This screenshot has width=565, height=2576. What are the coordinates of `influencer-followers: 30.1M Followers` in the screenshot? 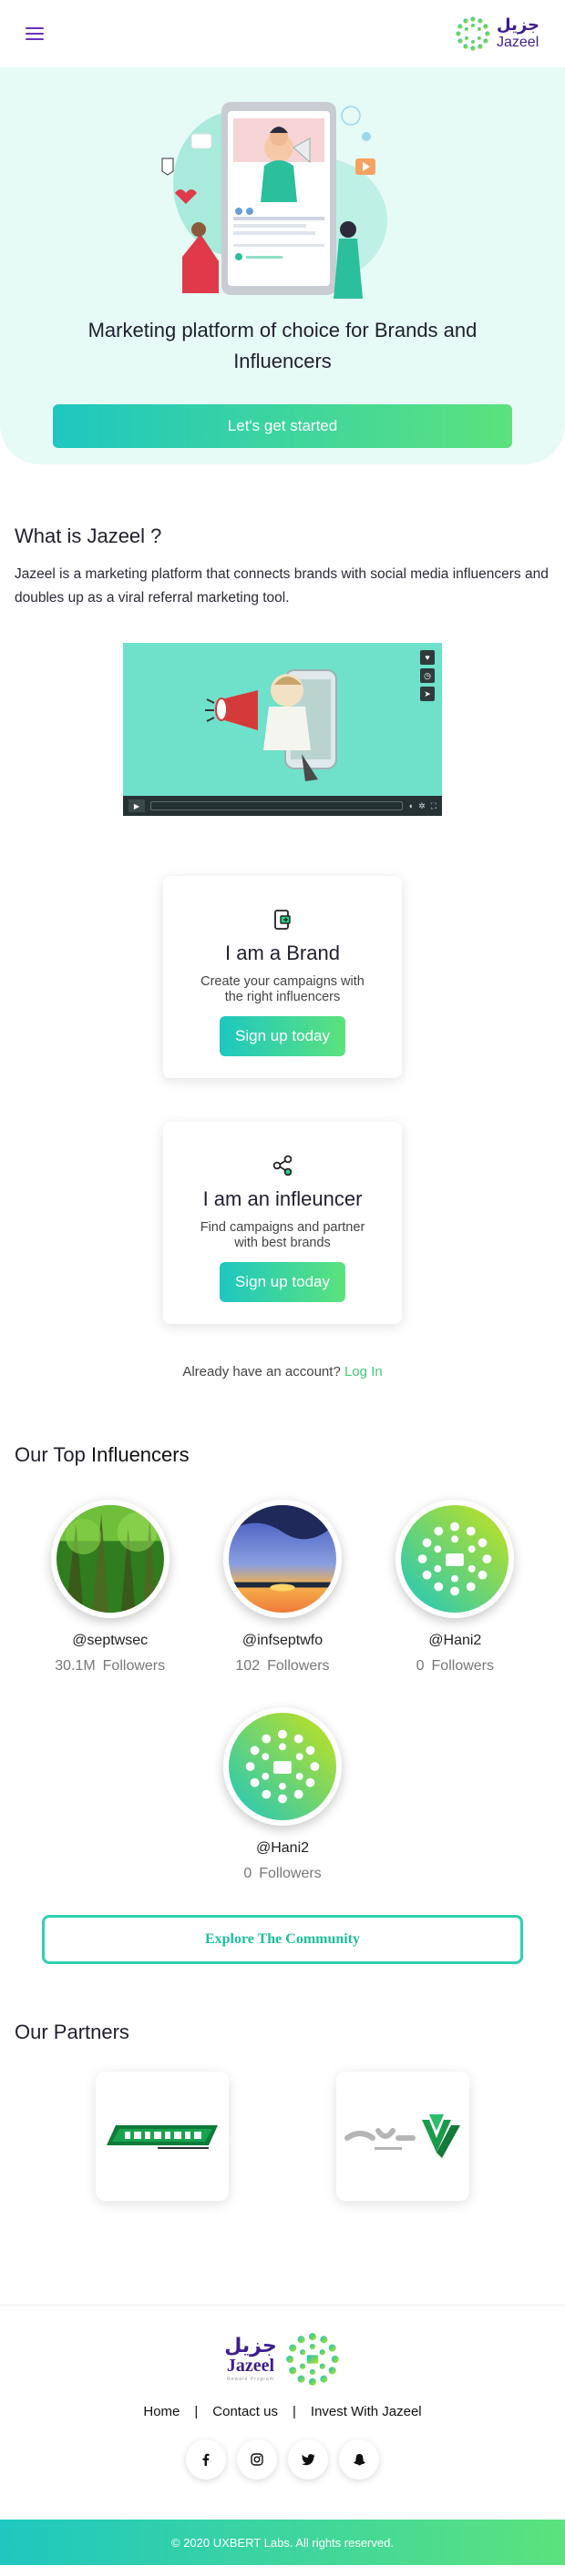 It's located at (110, 1666).